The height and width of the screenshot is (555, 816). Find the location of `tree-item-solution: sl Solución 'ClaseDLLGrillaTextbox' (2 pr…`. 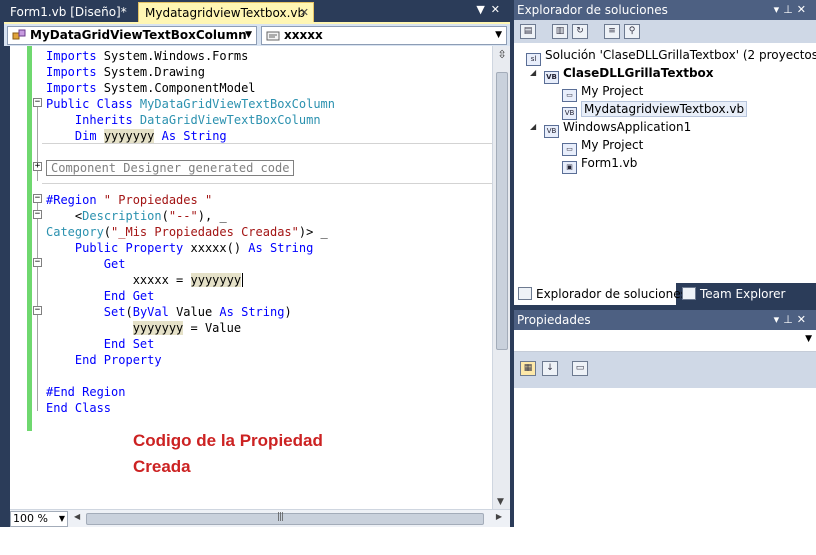

tree-item-solution: sl Solución 'ClaseDLLGrillaTextbox' (2 pr… is located at coordinates (671, 56).